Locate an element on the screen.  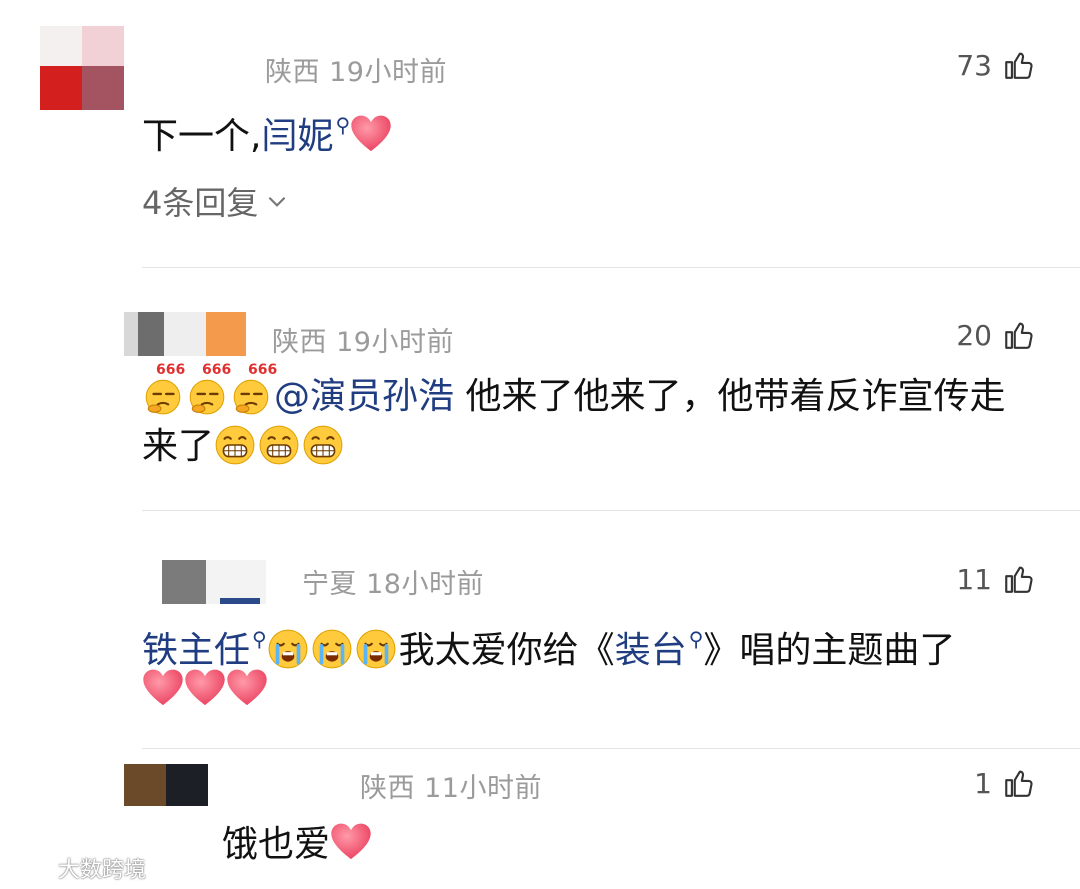
comment-text-plain: 下一个, is located at coordinates (202, 136).